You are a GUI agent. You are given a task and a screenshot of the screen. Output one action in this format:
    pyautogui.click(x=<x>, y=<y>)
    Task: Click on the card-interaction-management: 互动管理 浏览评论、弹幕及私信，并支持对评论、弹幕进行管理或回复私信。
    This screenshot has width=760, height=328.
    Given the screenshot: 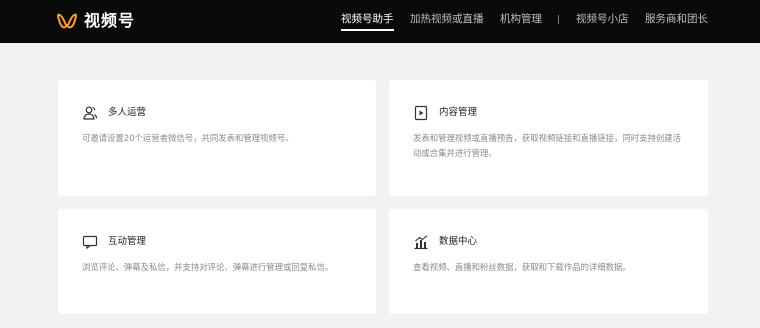 What is the action you would take?
    pyautogui.click(x=217, y=261)
    